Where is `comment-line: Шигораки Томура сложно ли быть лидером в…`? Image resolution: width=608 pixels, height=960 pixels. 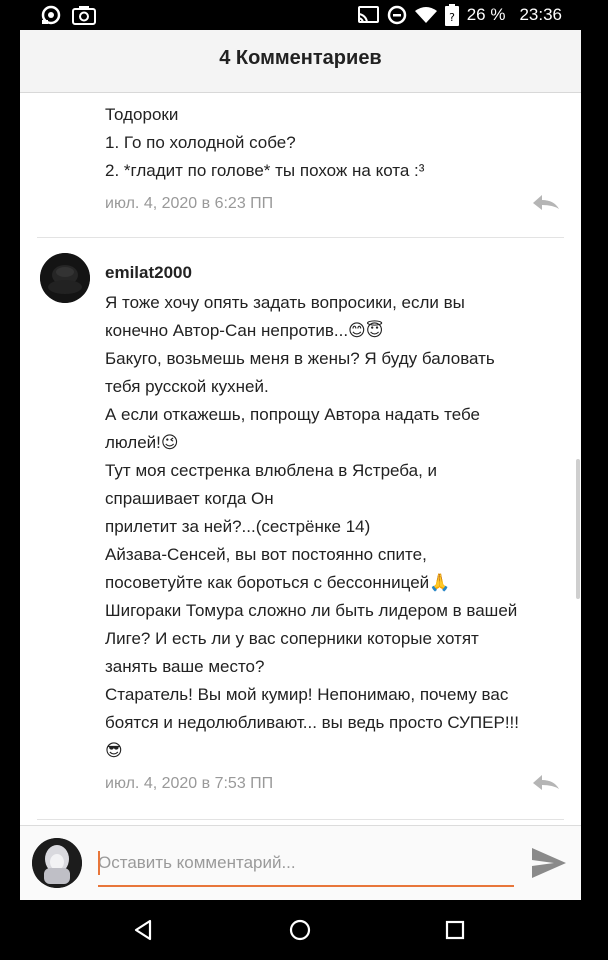 comment-line: Шигораки Томура сложно ли быть лидером в… is located at coordinates (311, 610).